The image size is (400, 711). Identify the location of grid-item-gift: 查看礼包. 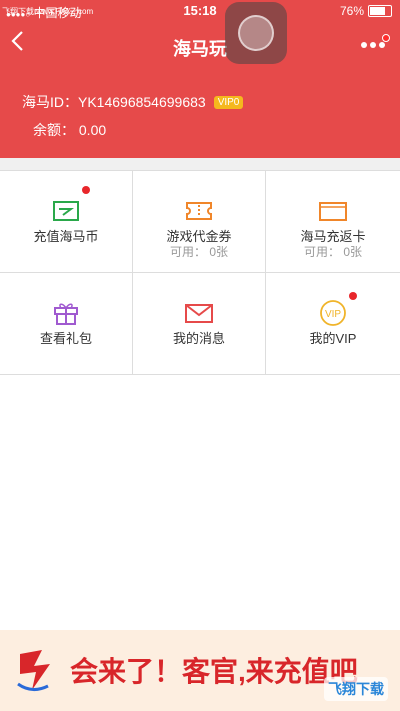
(66, 324).